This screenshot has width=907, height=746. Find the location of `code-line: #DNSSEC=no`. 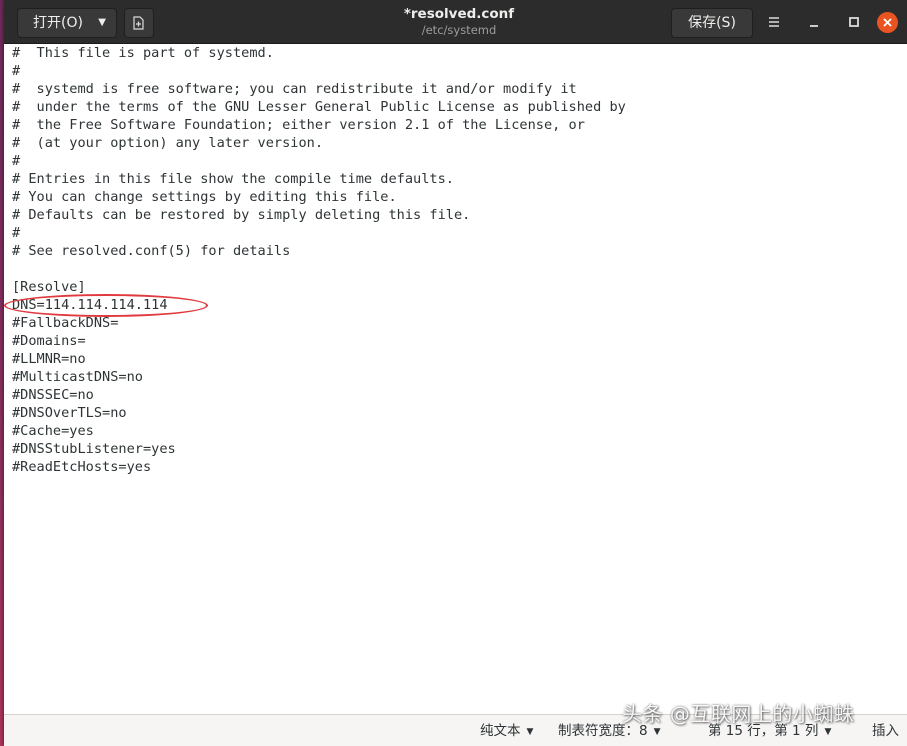

code-line: #DNSSEC=no is located at coordinates (452, 395).